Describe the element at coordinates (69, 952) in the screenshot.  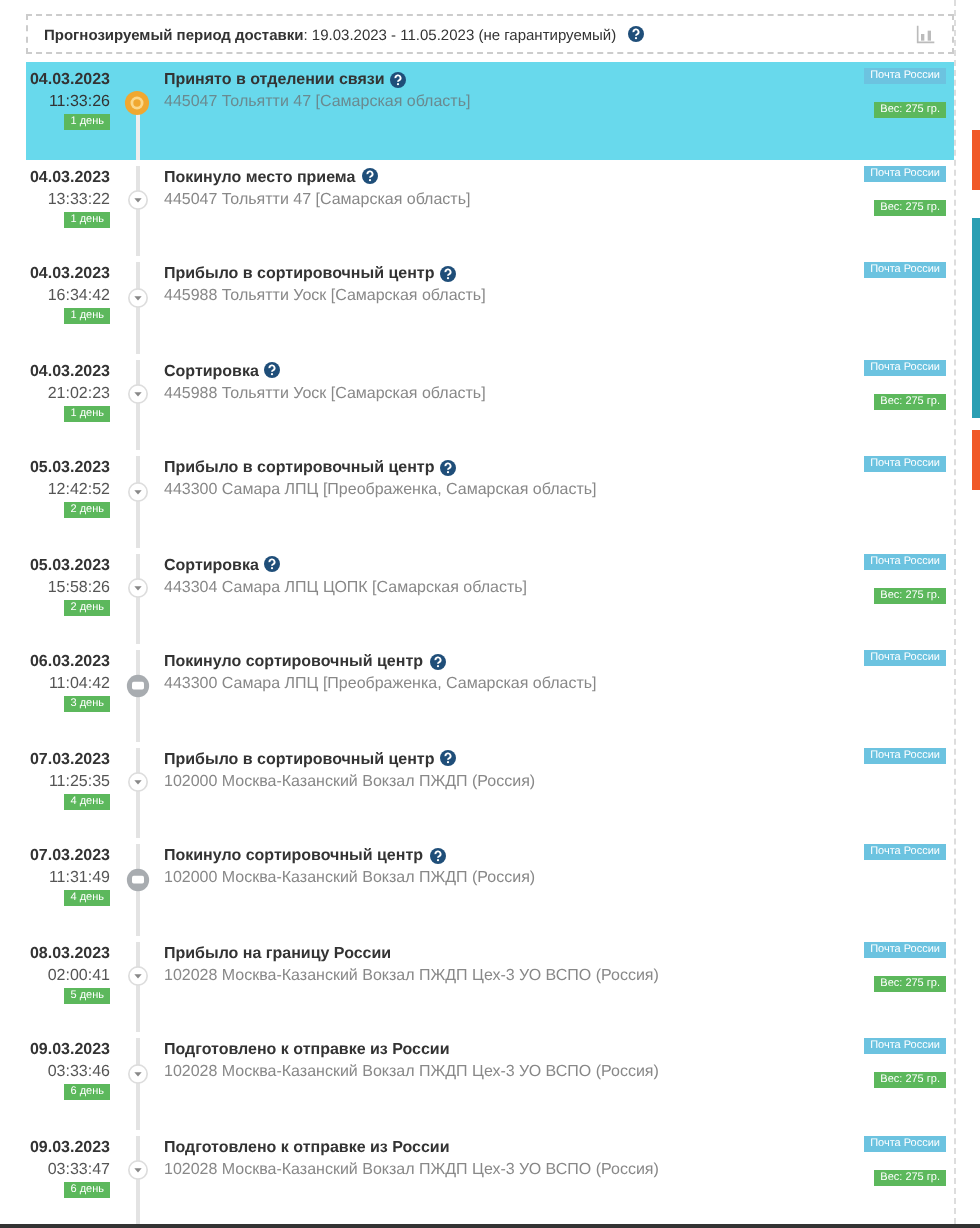
I see `event-date: 08.03.2023` at that location.